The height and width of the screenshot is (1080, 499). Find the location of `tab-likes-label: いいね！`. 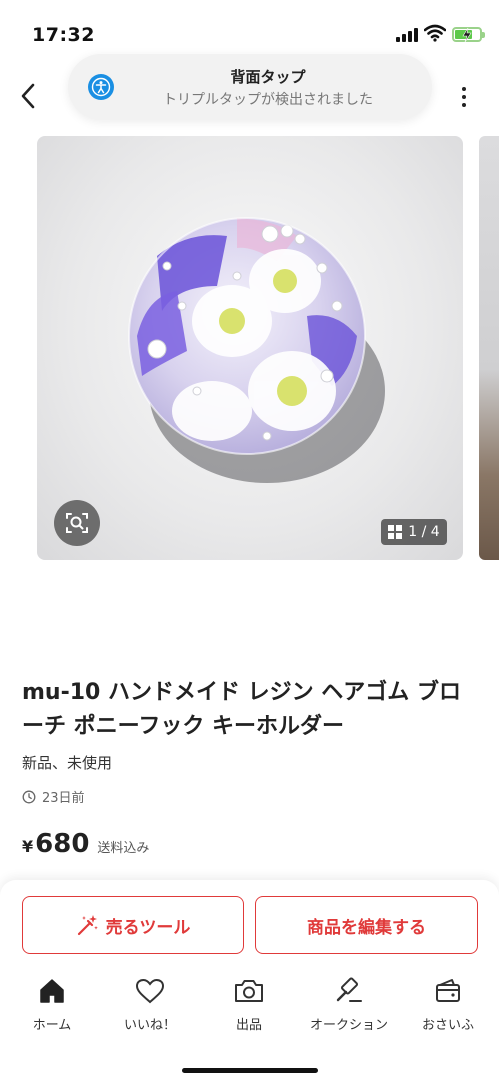

tab-likes-label: いいね！ is located at coordinates (149, 1025).